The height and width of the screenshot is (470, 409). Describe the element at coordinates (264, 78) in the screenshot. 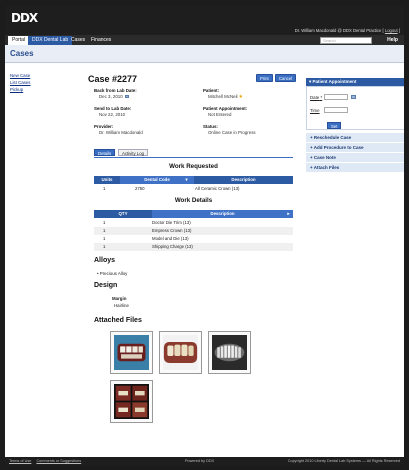

I see `print-button: Print` at that location.